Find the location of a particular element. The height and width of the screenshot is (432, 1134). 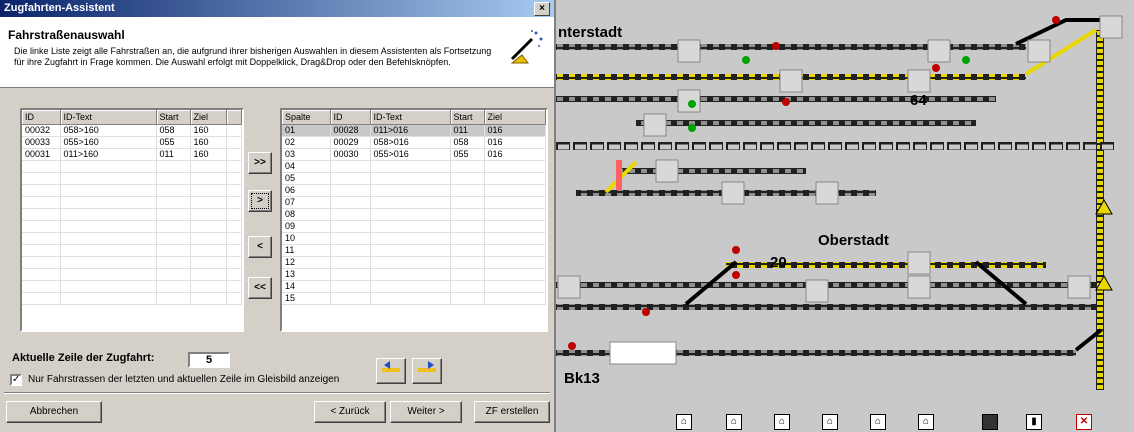

table-row: 11 is located at coordinates (414, 250).